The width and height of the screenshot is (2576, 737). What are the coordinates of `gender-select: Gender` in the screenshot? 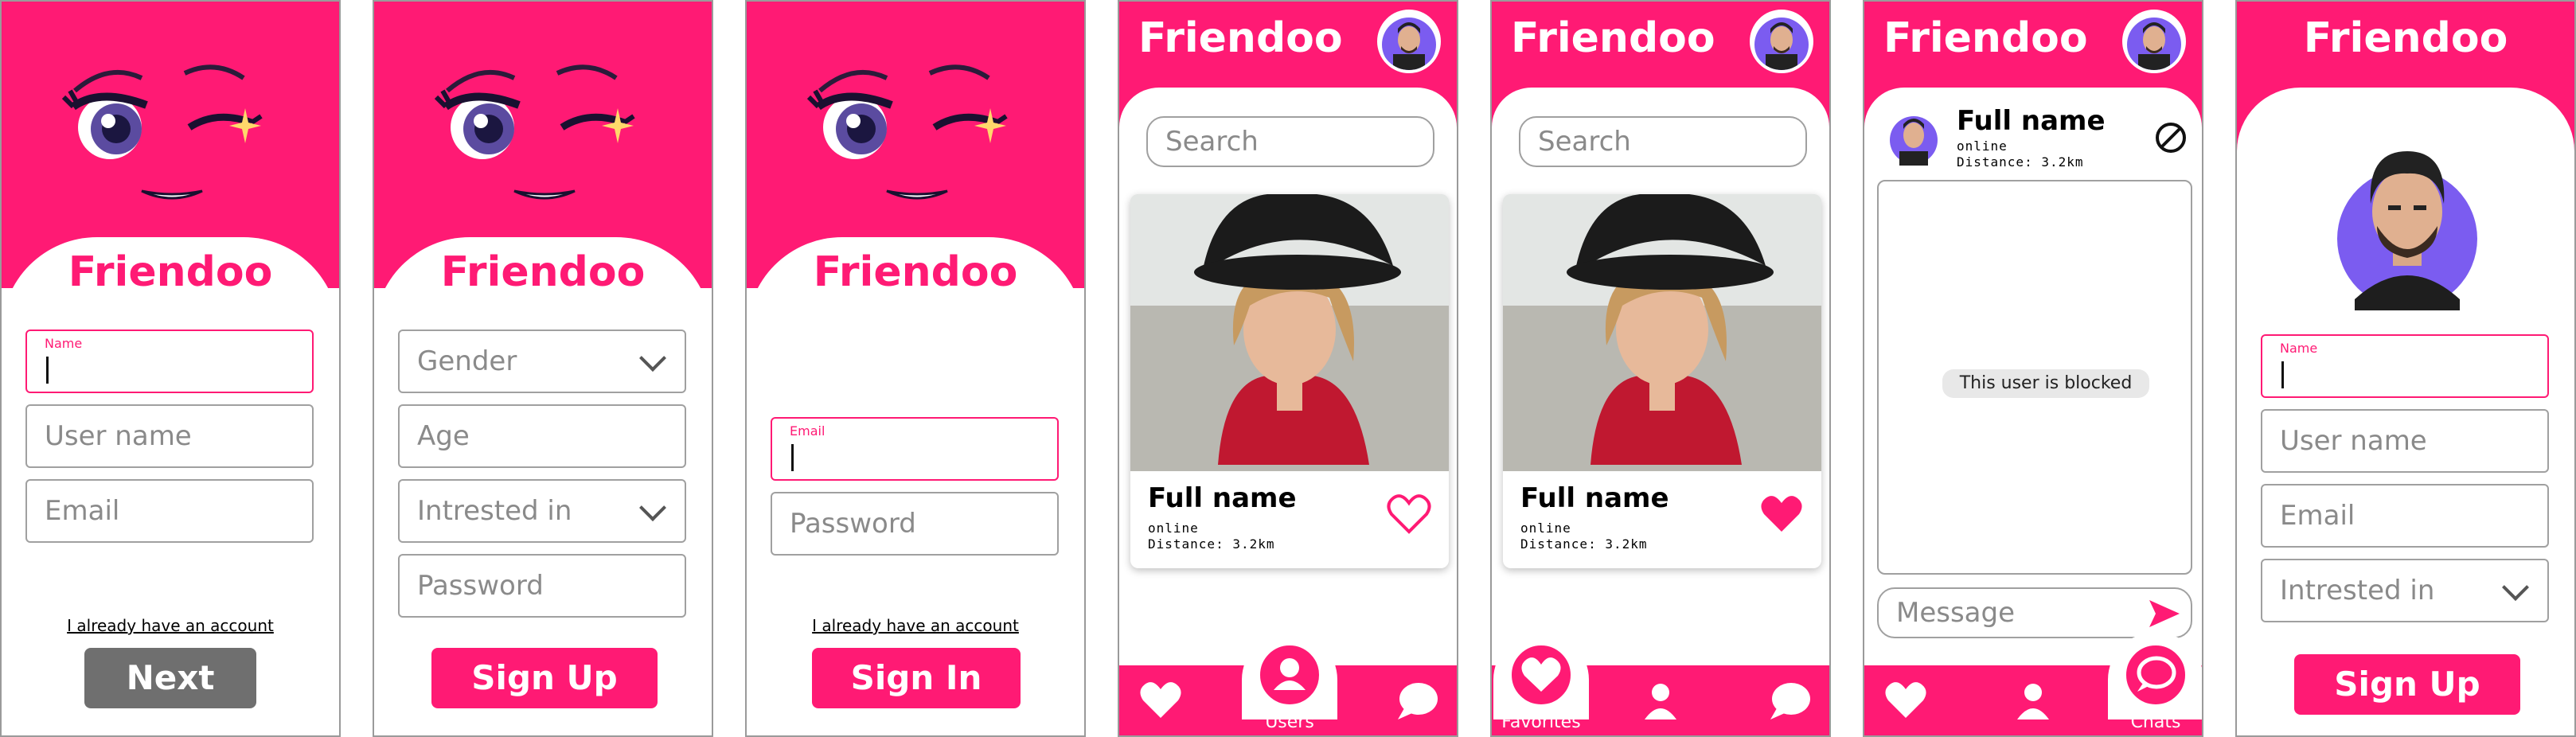 It's located at (542, 361).